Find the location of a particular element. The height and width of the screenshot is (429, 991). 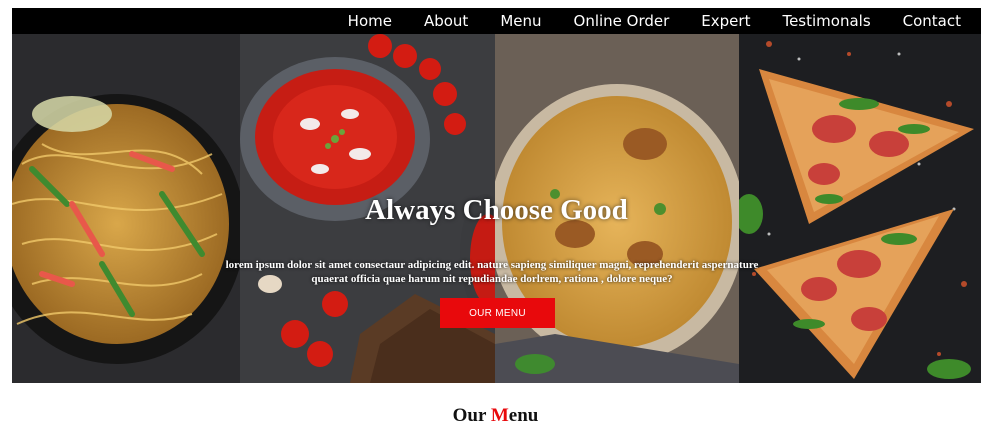

section-title-first: Our is located at coordinates (471, 415).